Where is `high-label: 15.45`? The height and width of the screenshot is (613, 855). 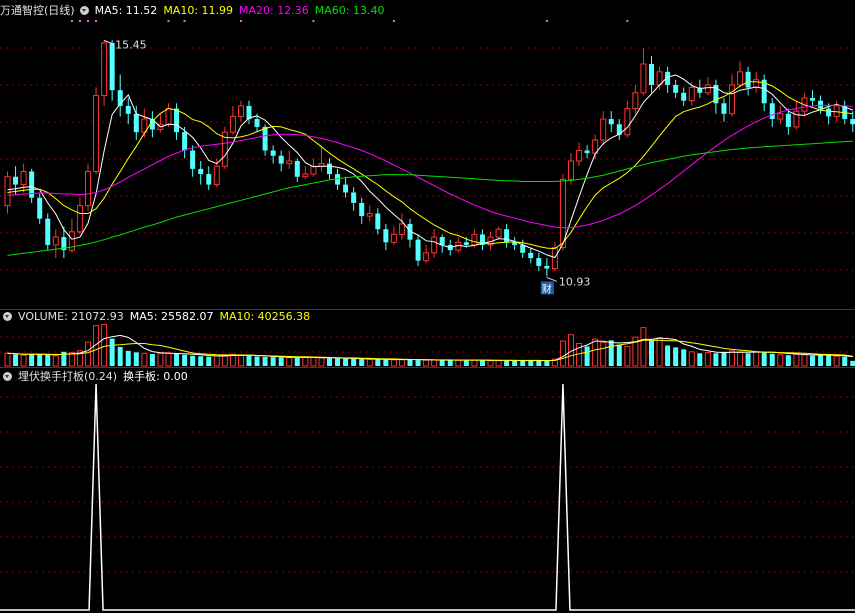
high-label: 15.45 is located at coordinates (131, 44).